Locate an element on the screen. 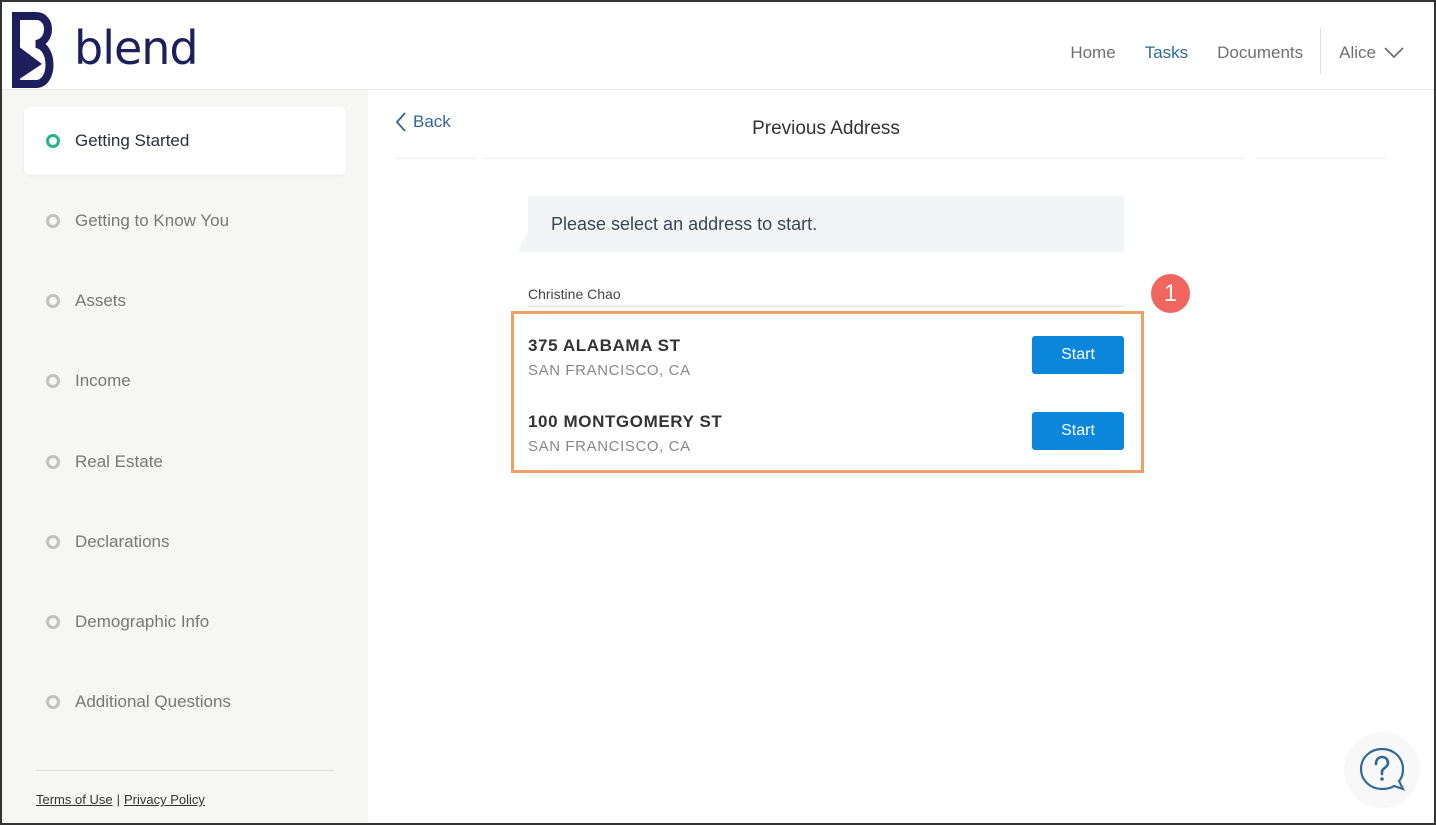 The width and height of the screenshot is (1436, 825). sidebar-divider is located at coordinates (185, 770).